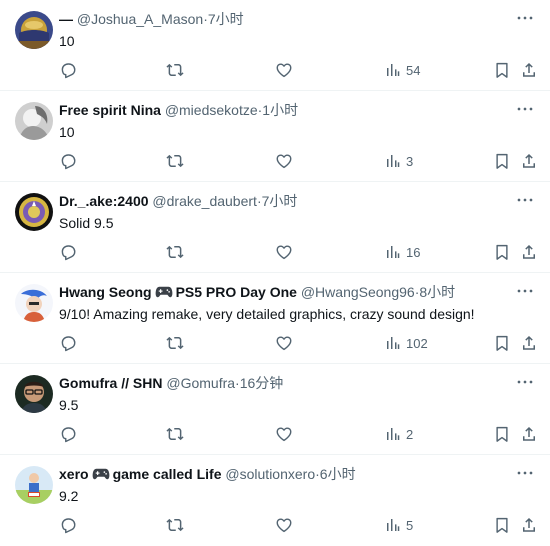 Image resolution: width=550 pixels, height=546 pixels. Describe the element at coordinates (178, 292) in the screenshot. I see `author-name: Hwang Seong PS5 PRO Day One` at that location.